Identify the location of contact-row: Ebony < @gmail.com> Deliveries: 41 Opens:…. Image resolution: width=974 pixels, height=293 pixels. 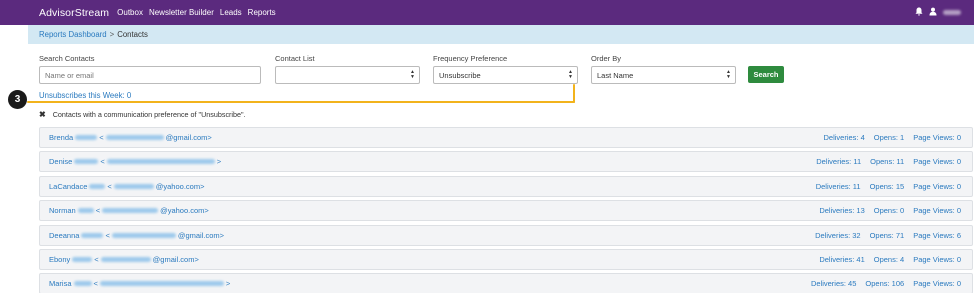
(506, 259).